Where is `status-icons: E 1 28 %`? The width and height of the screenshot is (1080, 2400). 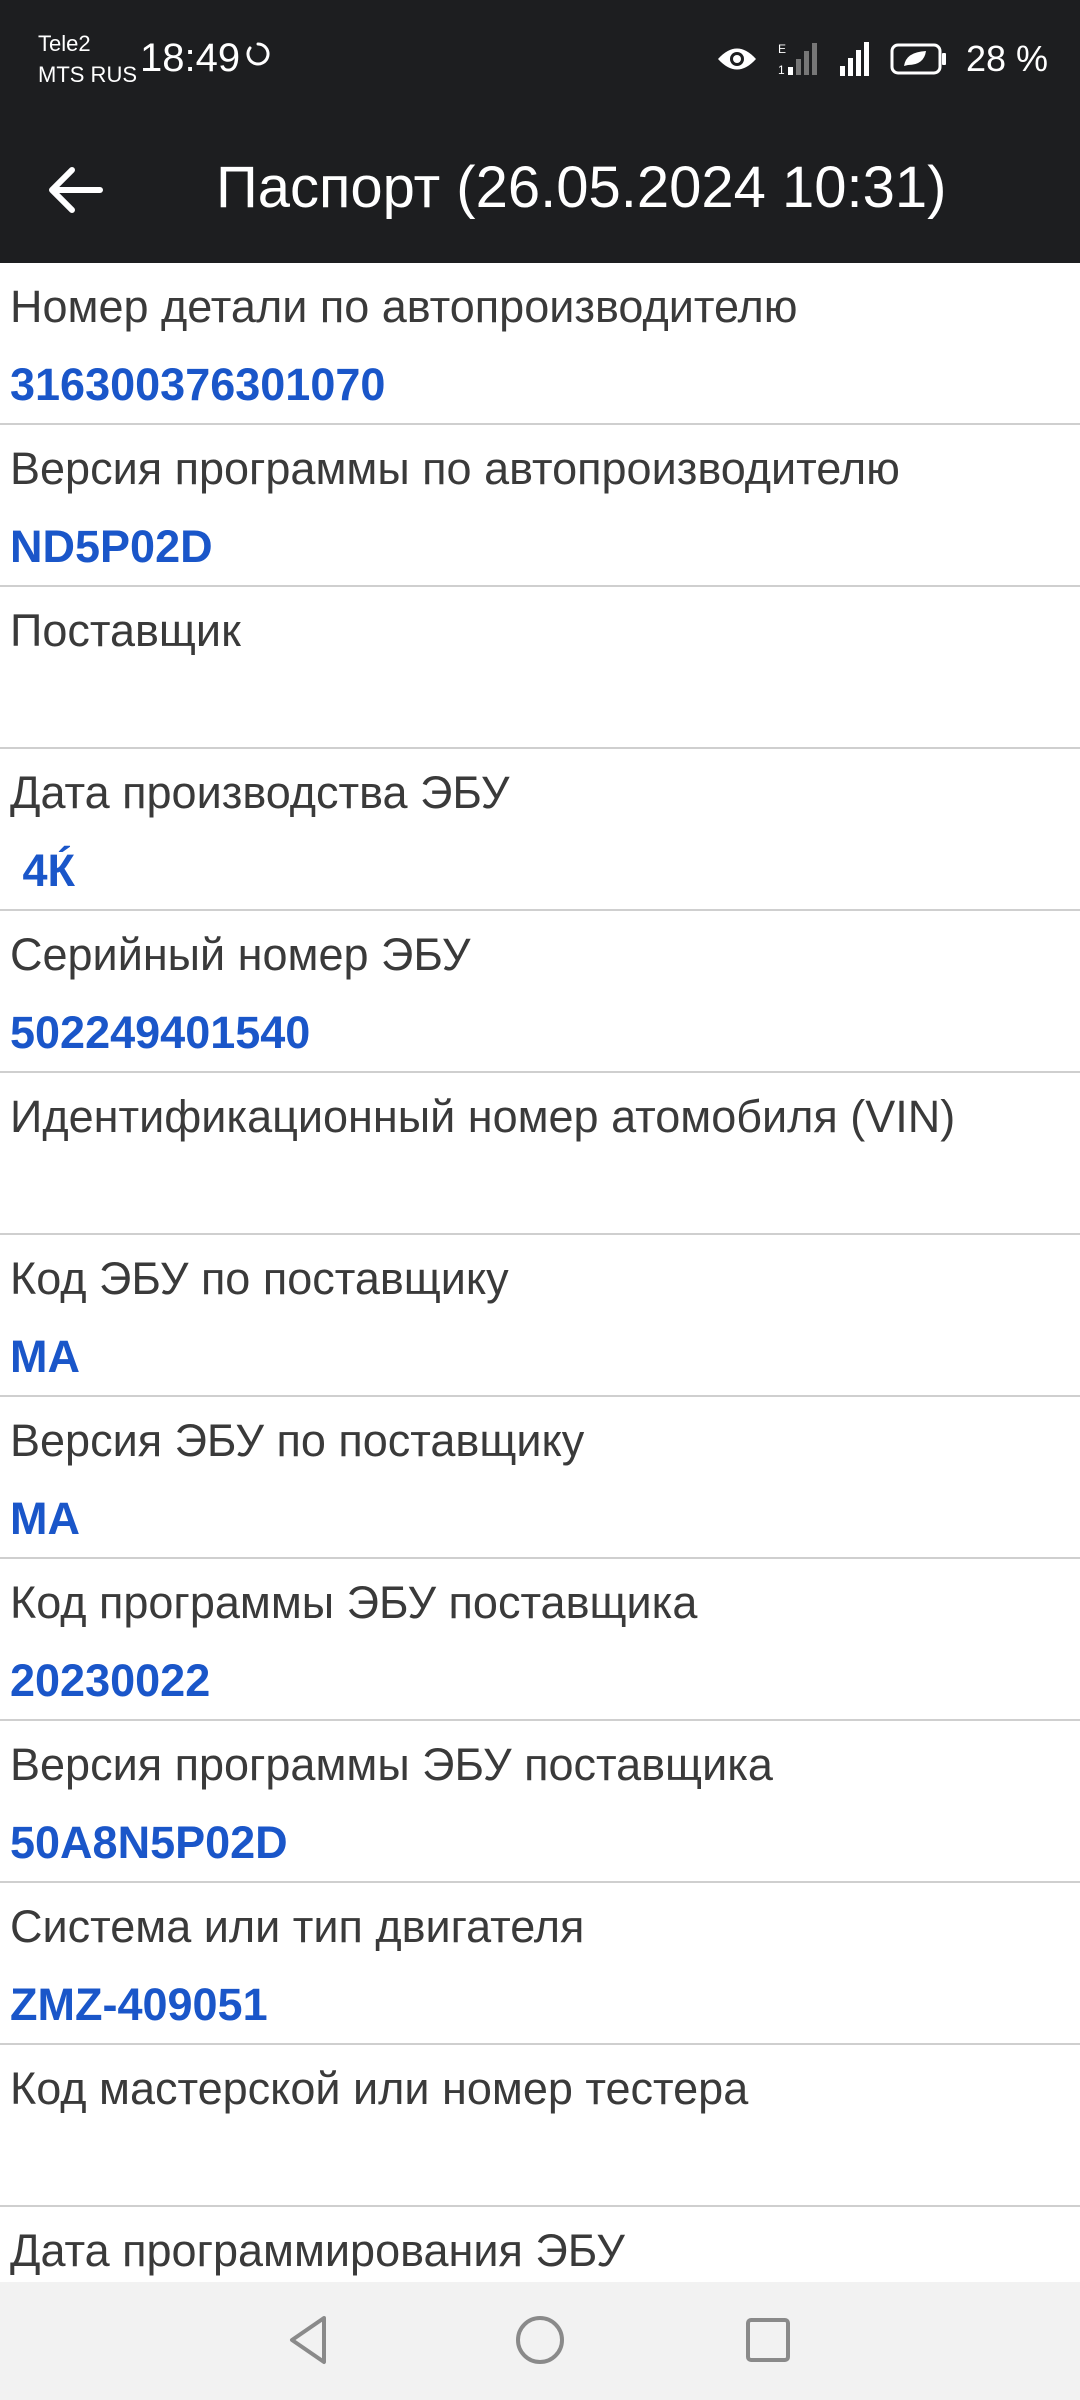
status-icons: E 1 28 % is located at coordinates (882, 59).